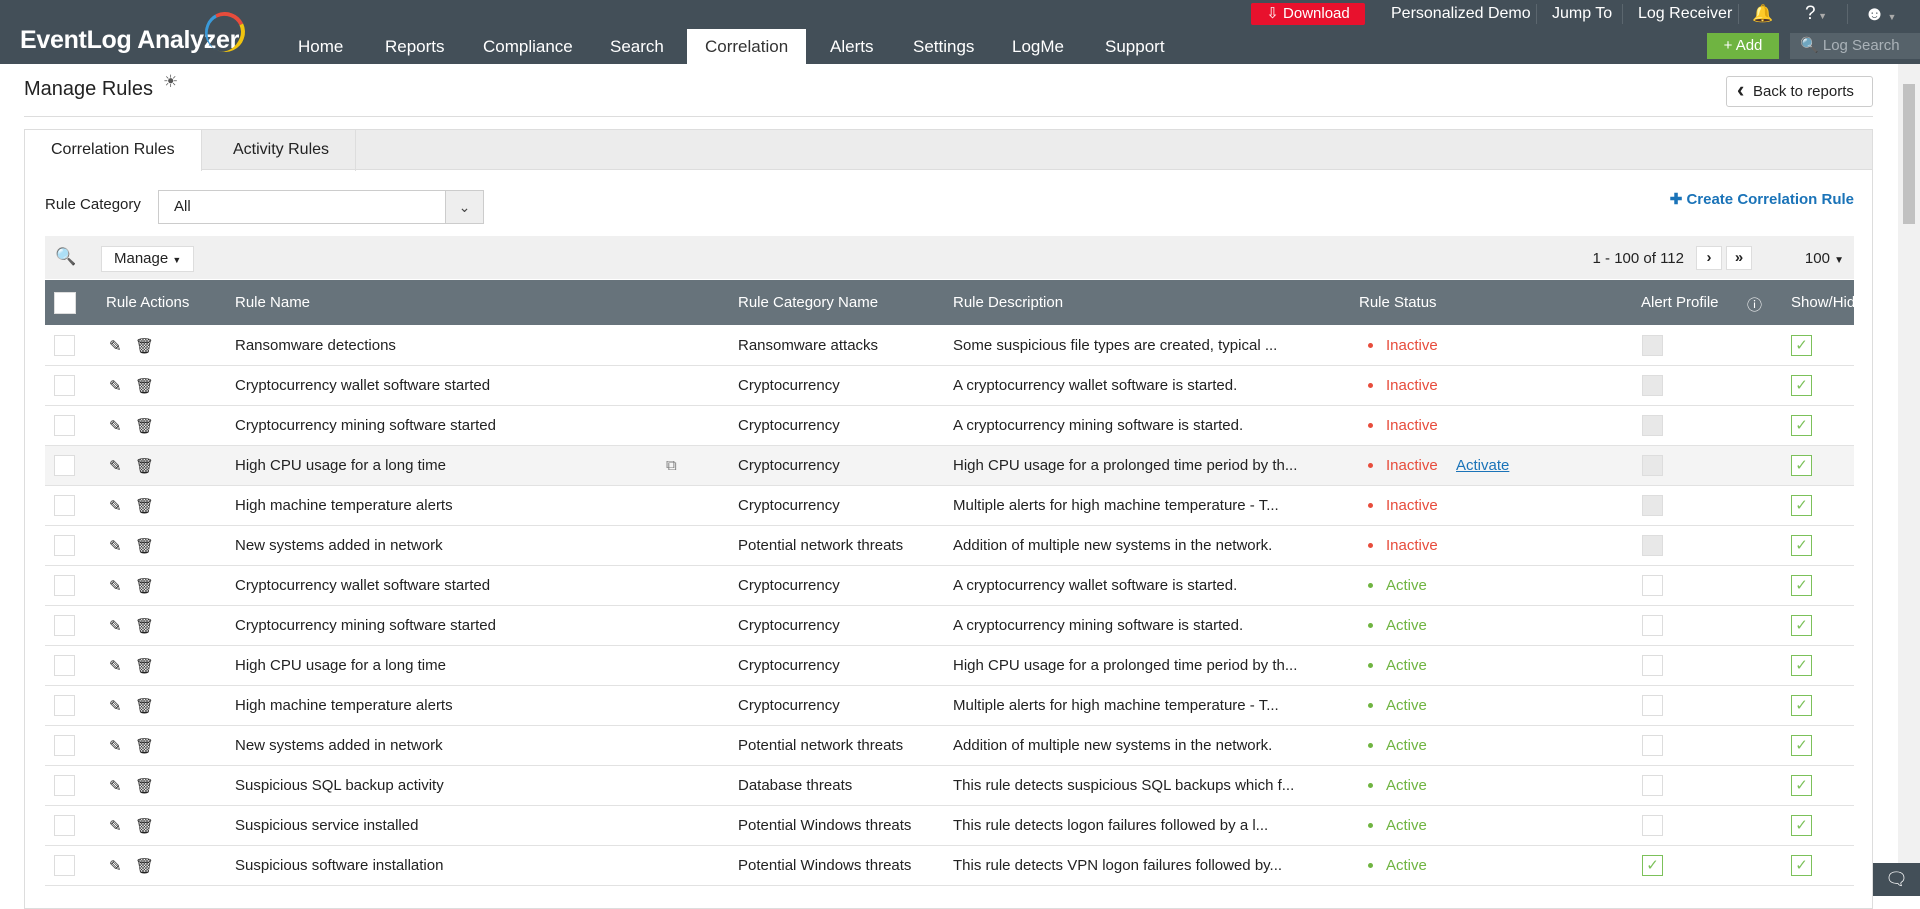 The image size is (1920, 909). Describe the element at coordinates (65, 303) in the screenshot. I see `select-all-checkbox` at that location.